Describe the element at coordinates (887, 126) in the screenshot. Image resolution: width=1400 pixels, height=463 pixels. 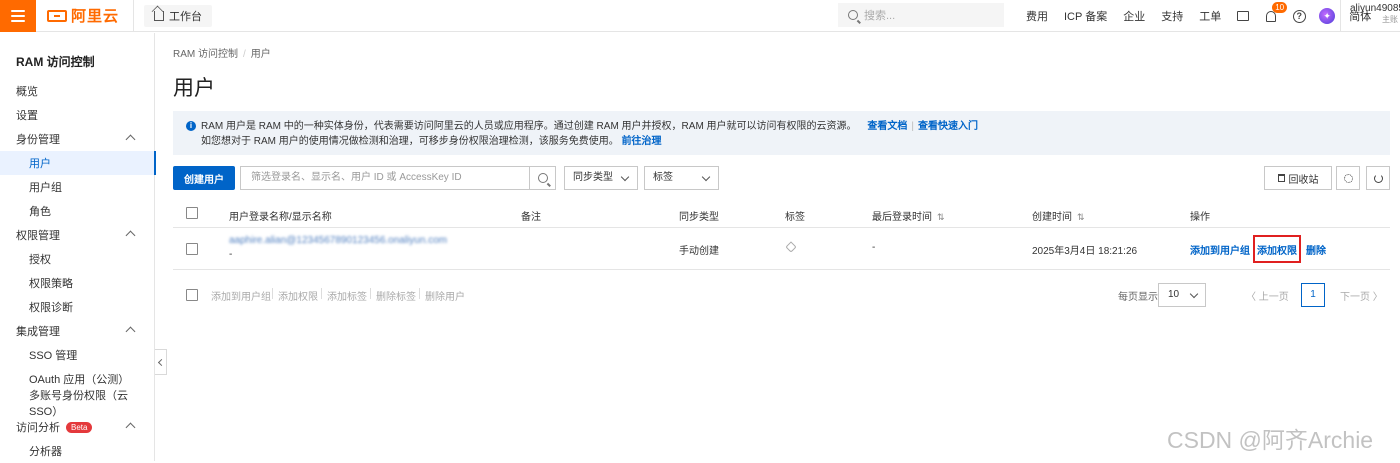
I see `view-docs-link: 查看文档` at that location.